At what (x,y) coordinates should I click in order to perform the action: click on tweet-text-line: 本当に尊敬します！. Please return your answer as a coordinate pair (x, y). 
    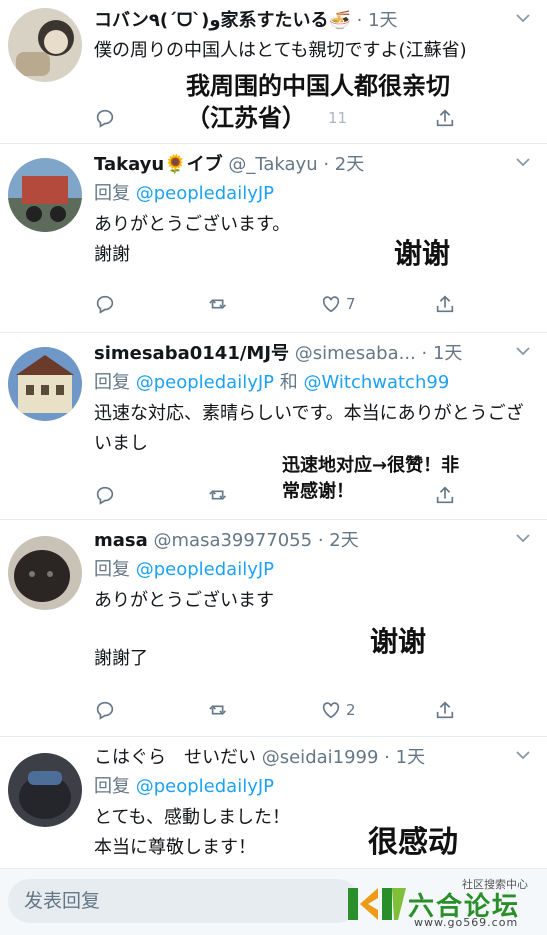
    Looking at the image, I should click on (175, 847).